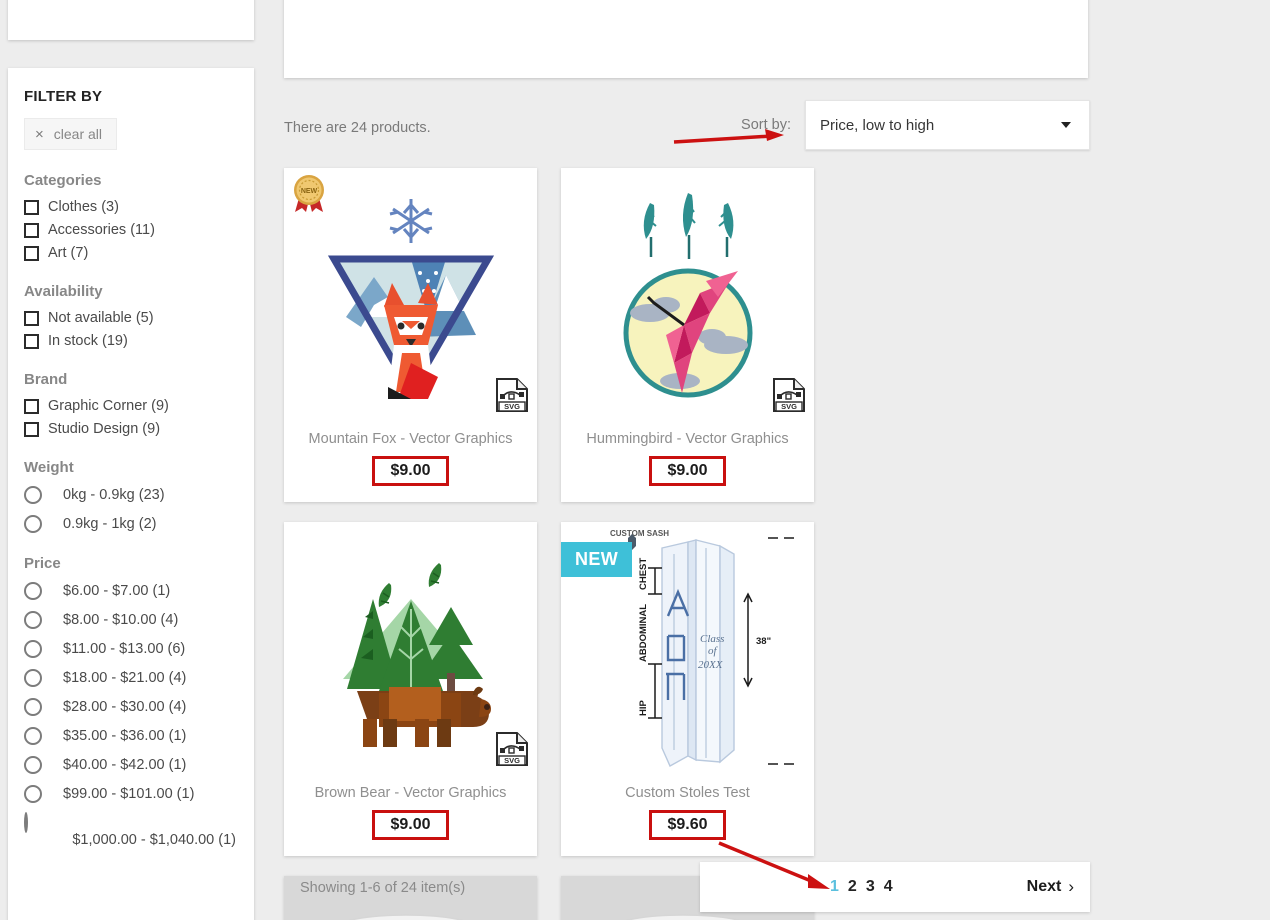  I want to click on page-link: 1, so click(834, 887).